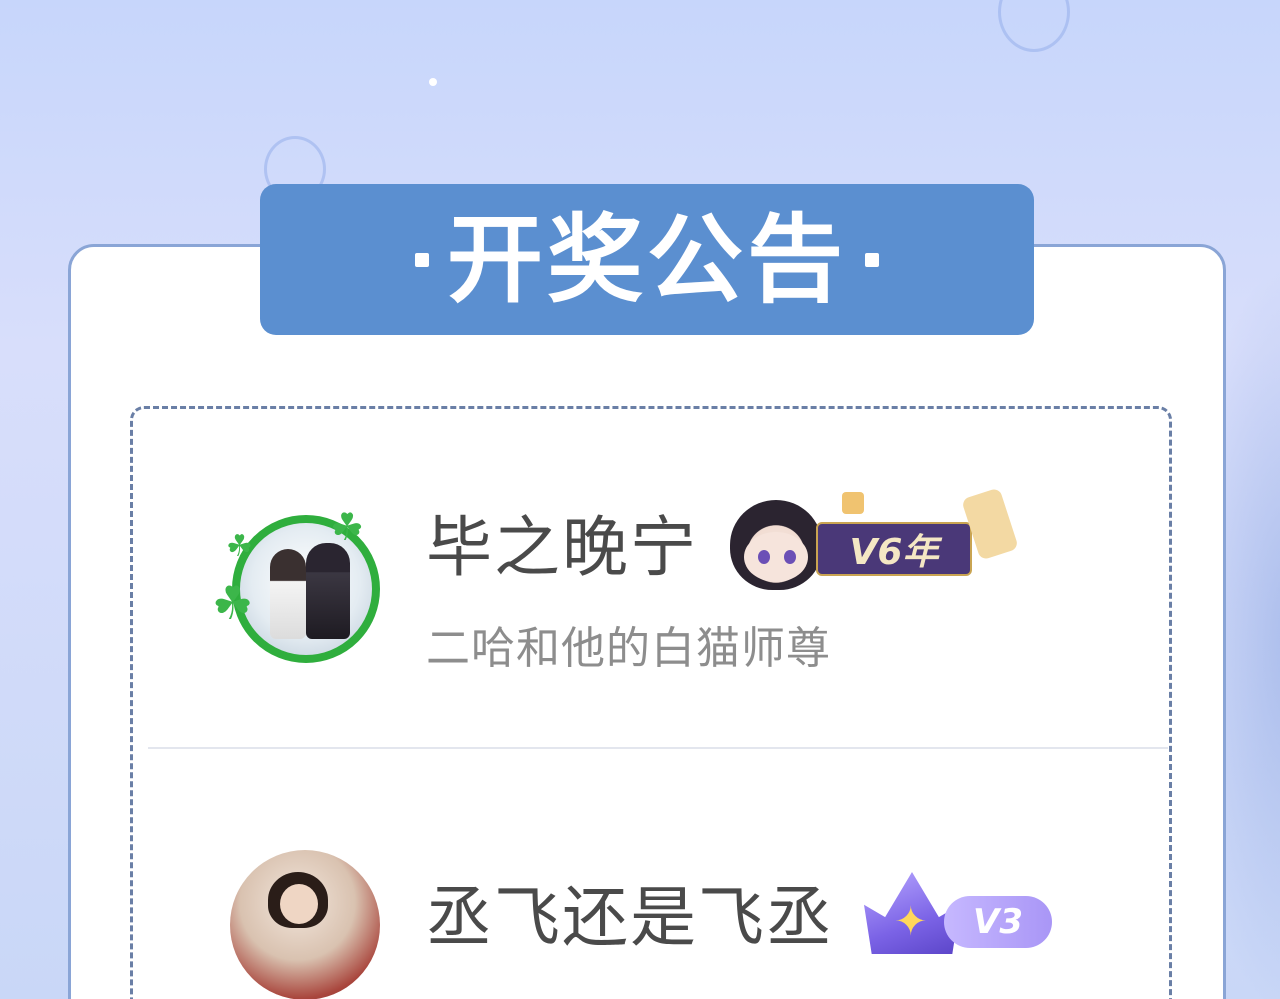 The width and height of the screenshot is (1280, 999). Describe the element at coordinates (562, 548) in the screenshot. I see `winner-username: 毕之晚宁` at that location.